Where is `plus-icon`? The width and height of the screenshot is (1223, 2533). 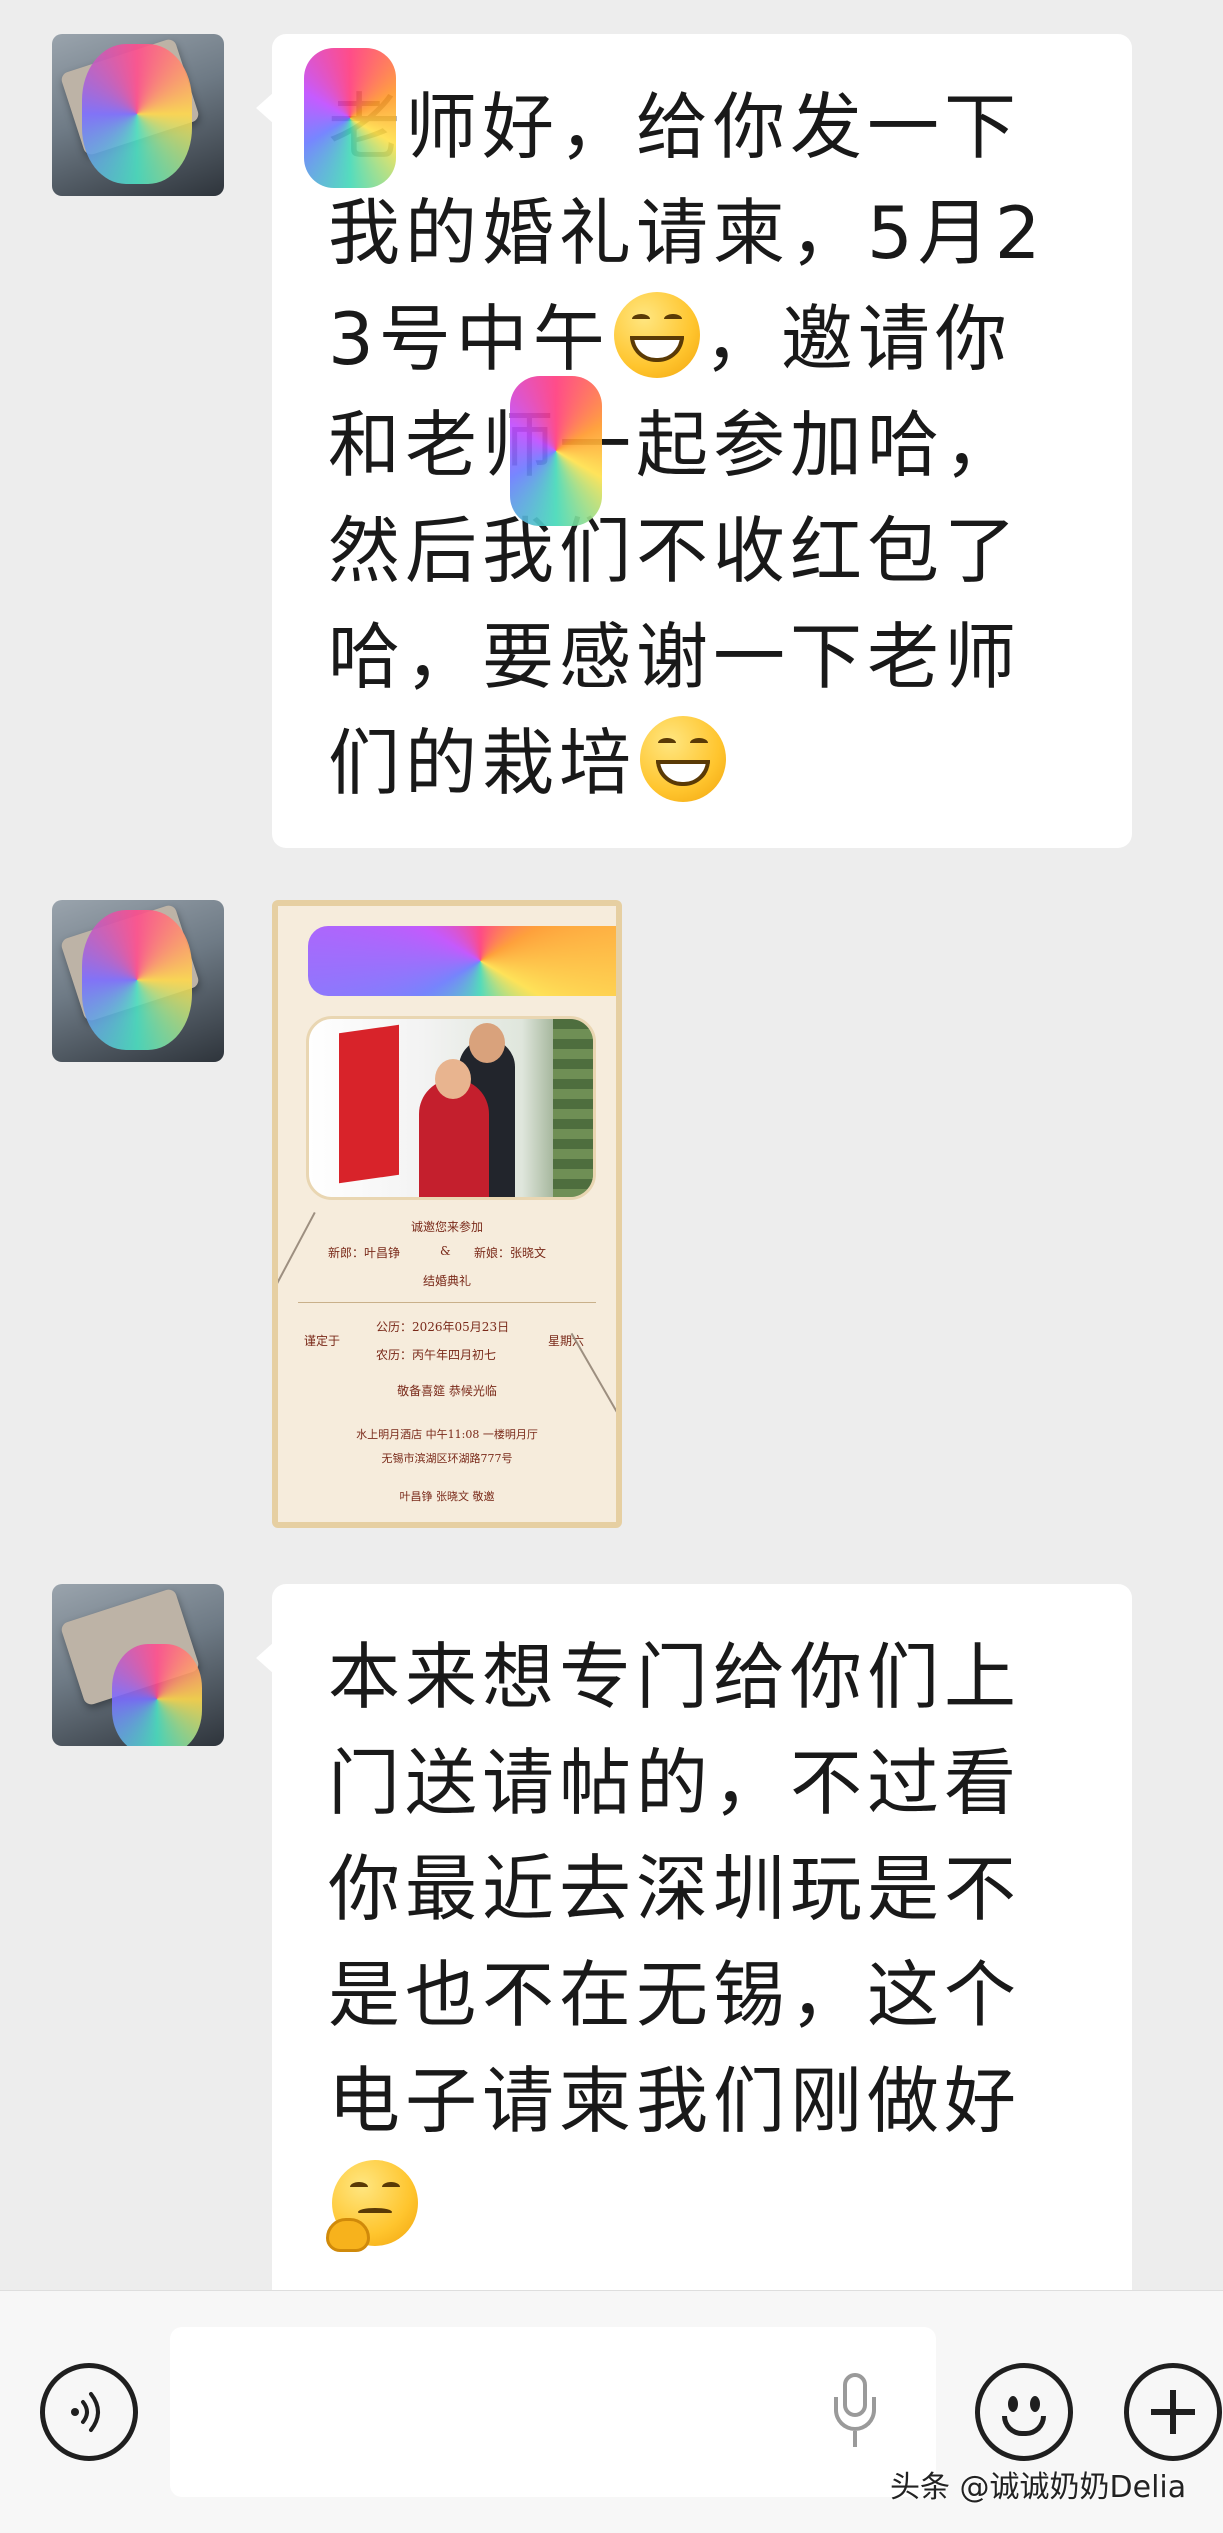 plus-icon is located at coordinates (1173, 2412).